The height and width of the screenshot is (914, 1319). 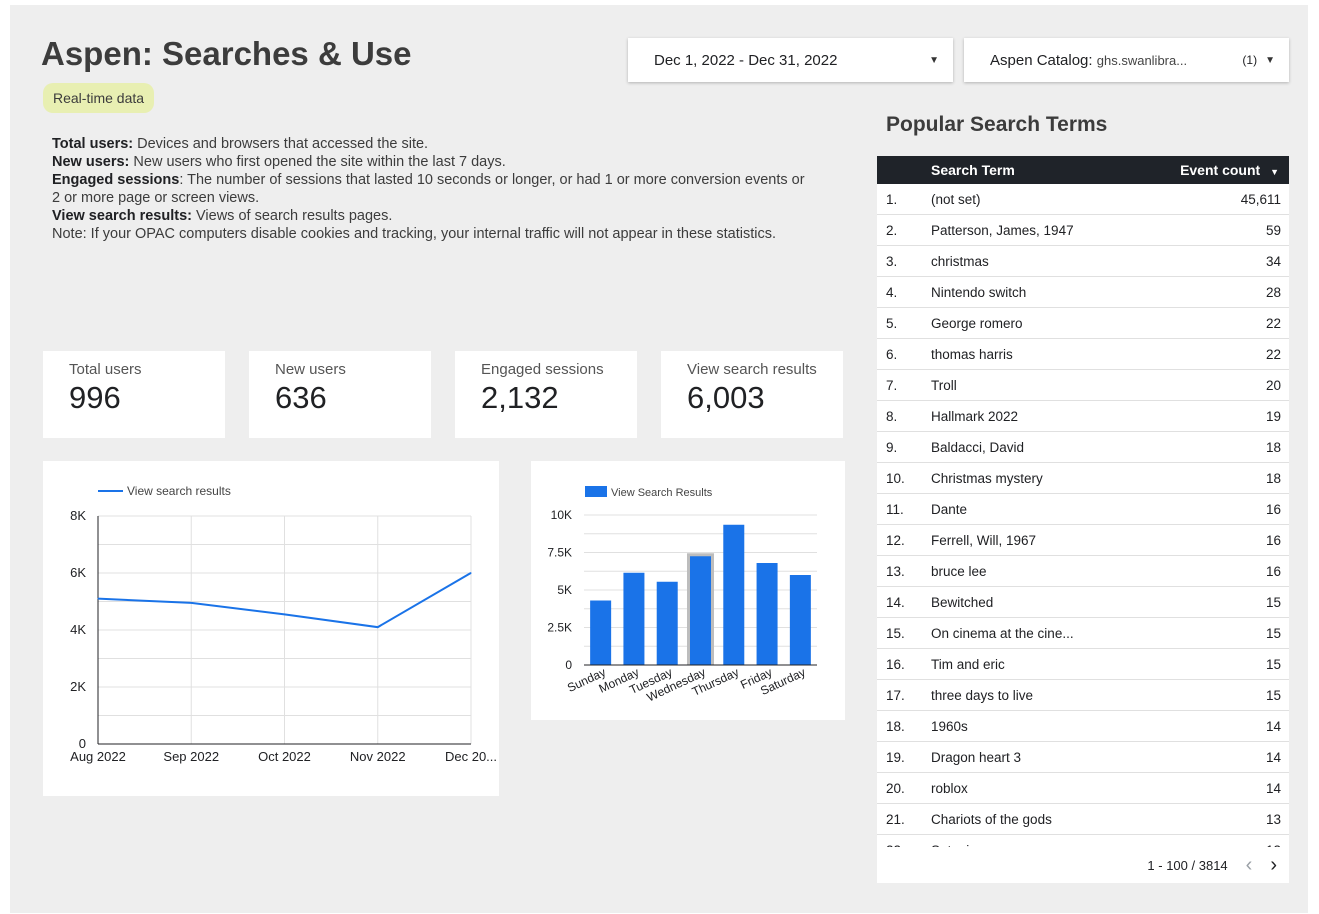 What do you see at coordinates (975, 416) in the screenshot?
I see `row-search-term: Hallmark 2022` at bounding box center [975, 416].